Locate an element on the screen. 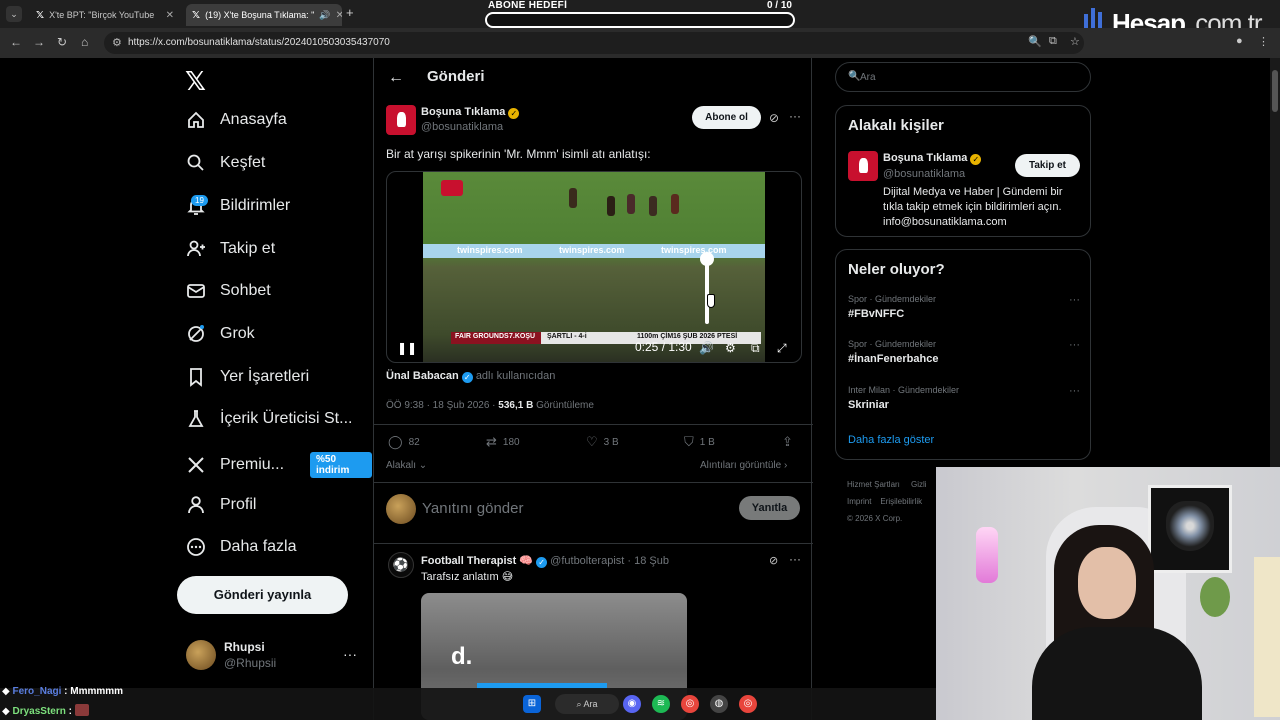  speaker-icon: 🔊 is located at coordinates (324, 15).